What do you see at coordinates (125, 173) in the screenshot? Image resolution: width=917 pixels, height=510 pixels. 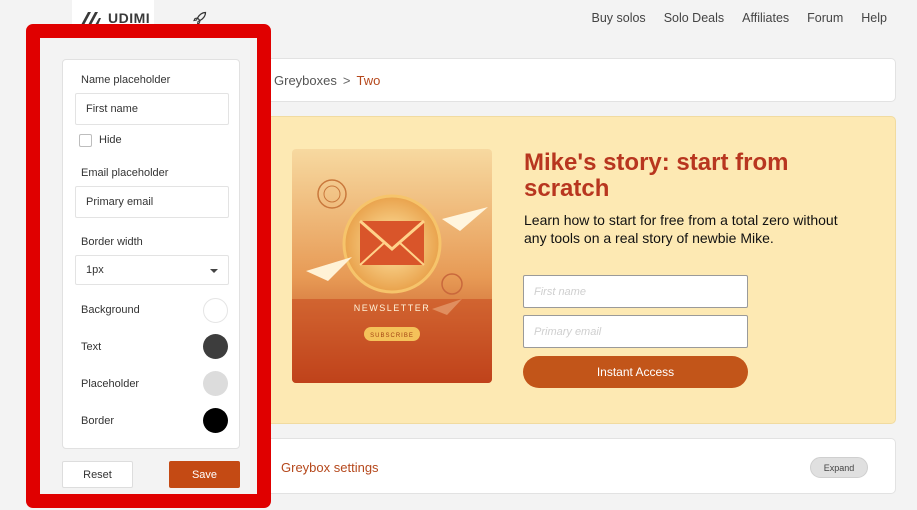 I see `email-placeholder-label: Email placeholder` at bounding box center [125, 173].